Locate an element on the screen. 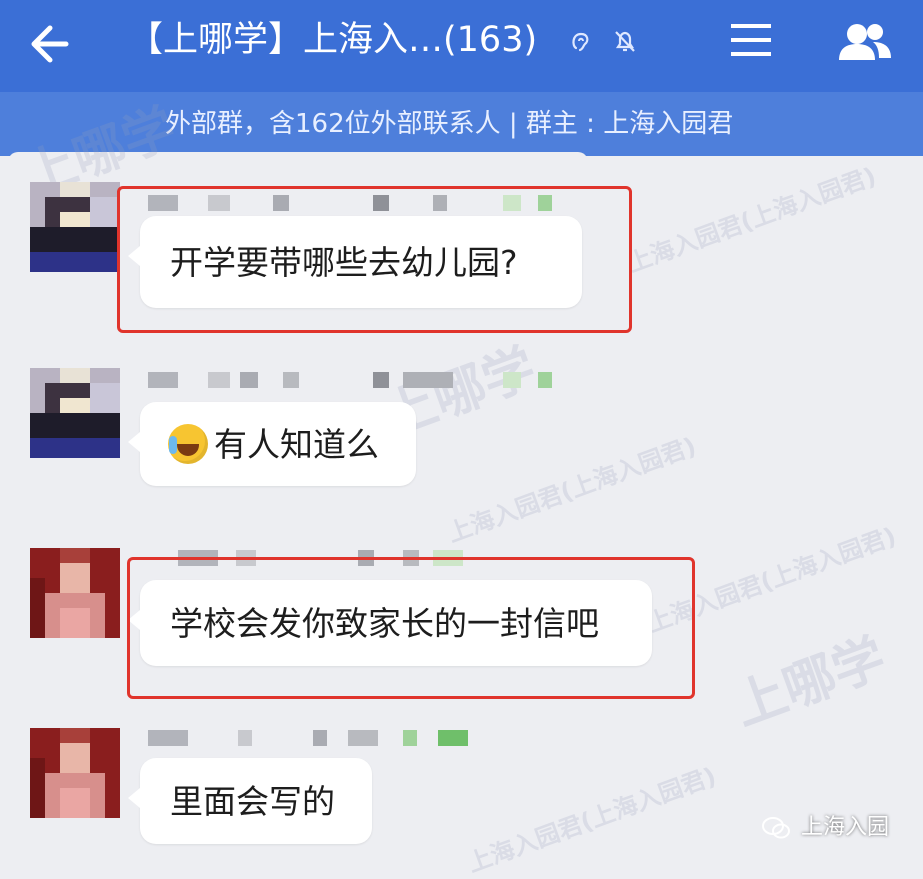 The image size is (923, 879). group-members-icon is located at coordinates (865, 42).